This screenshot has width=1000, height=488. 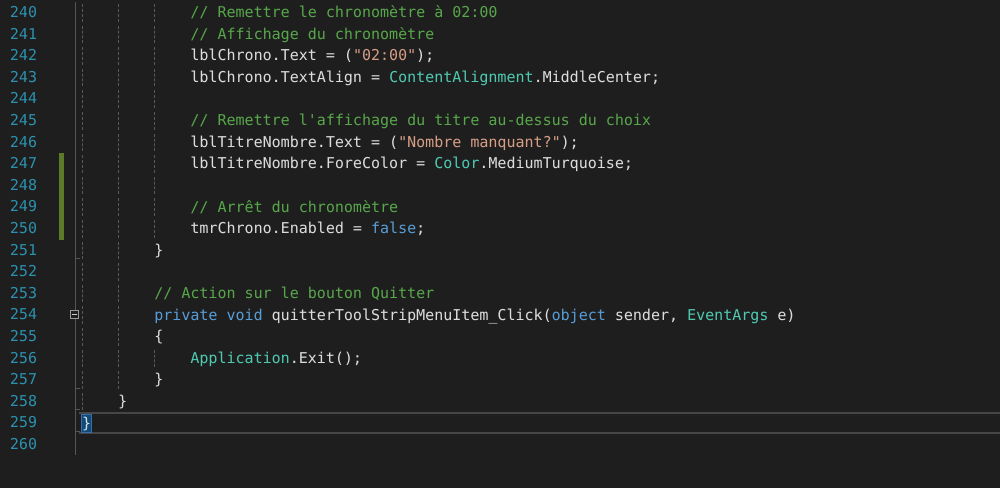 What do you see at coordinates (22, 379) in the screenshot?
I see `line-number: 257` at bounding box center [22, 379].